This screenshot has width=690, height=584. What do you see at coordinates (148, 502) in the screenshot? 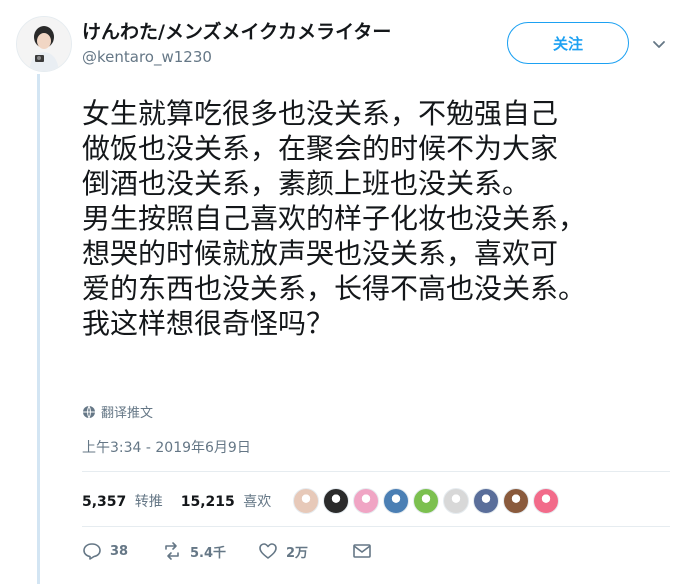
I see `retweets-label: 转推` at bounding box center [148, 502].